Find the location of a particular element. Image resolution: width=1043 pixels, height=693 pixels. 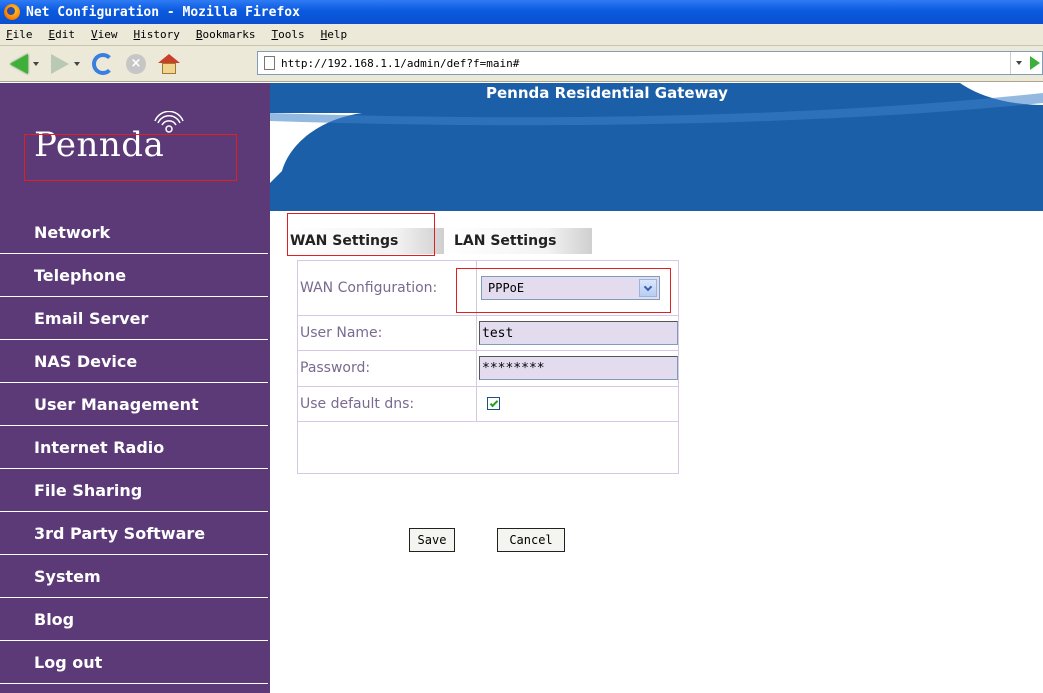

password-label: Password: is located at coordinates (387, 368).